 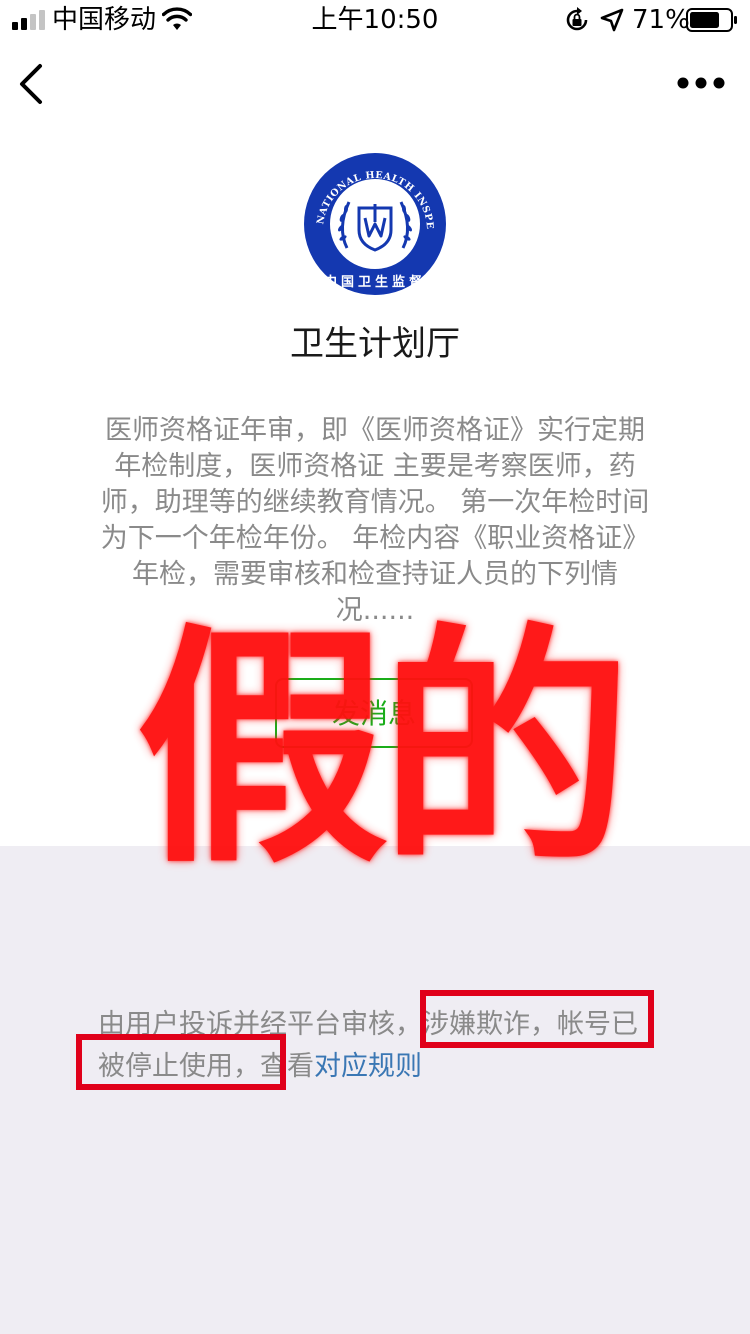 I want to click on health-inspection-emblem-icon: CHINA NATIONAL HEALTH INSPECTION 中国卫生监督, so click(x=374, y=223).